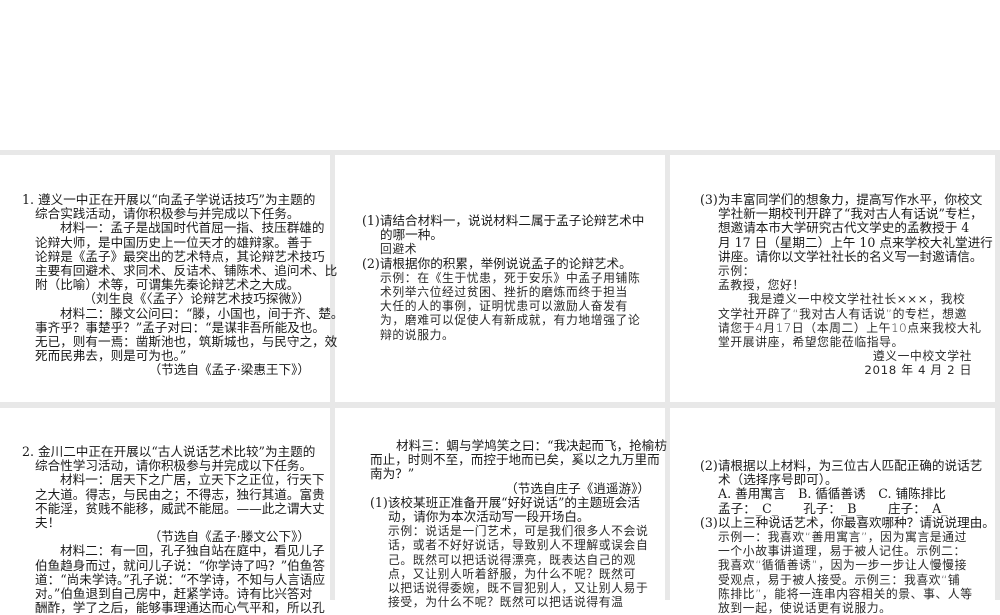 The width and height of the screenshot is (1000, 615). Describe the element at coordinates (842, 565) in the screenshot. I see `answer-line: 我喜欢“循循善诱”，因为一步一步让人慢慢接` at that location.